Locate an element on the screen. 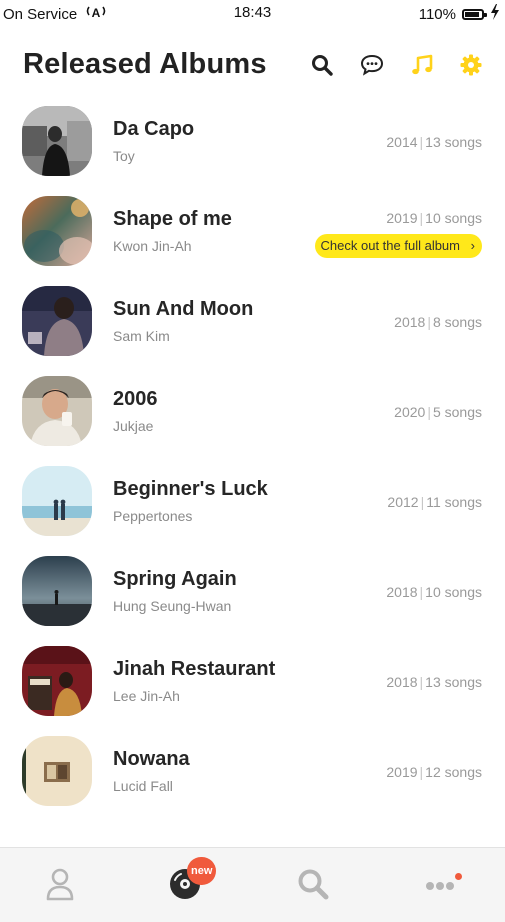  charging-icon is located at coordinates (495, 14).